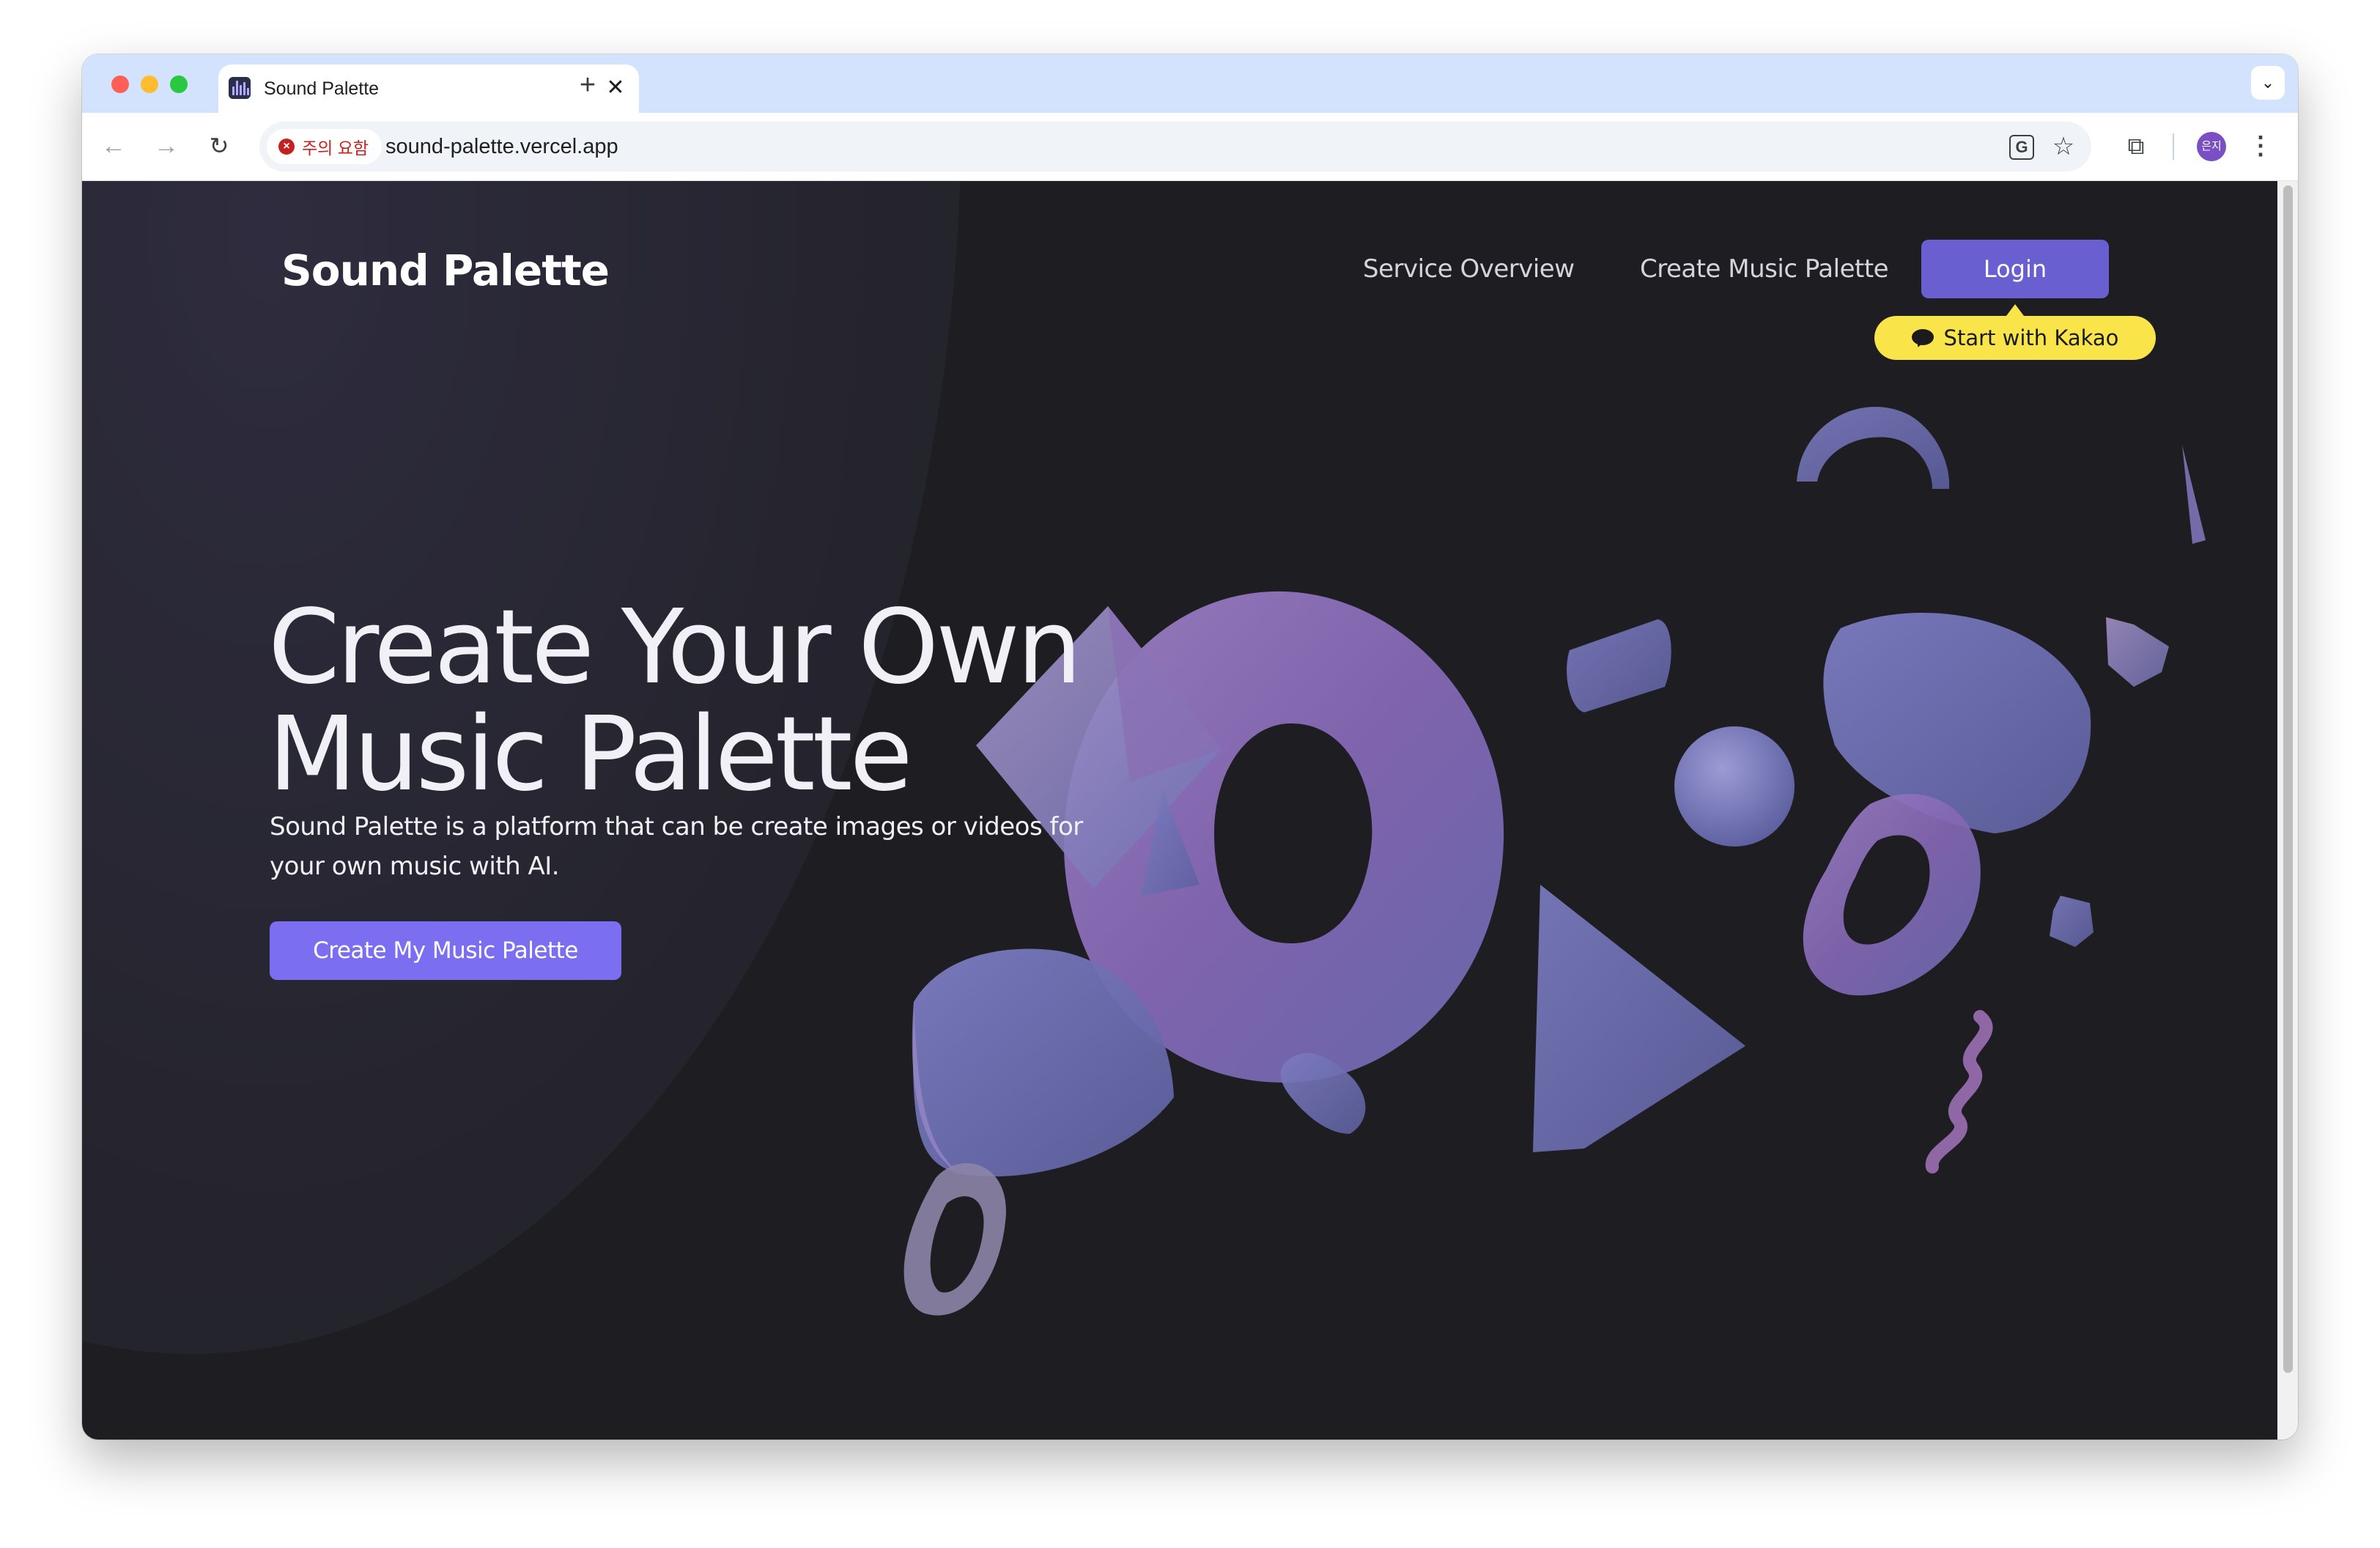 This screenshot has height=1548, width=2380. Describe the element at coordinates (954, 1239) in the screenshot. I see `ring-shape` at that location.